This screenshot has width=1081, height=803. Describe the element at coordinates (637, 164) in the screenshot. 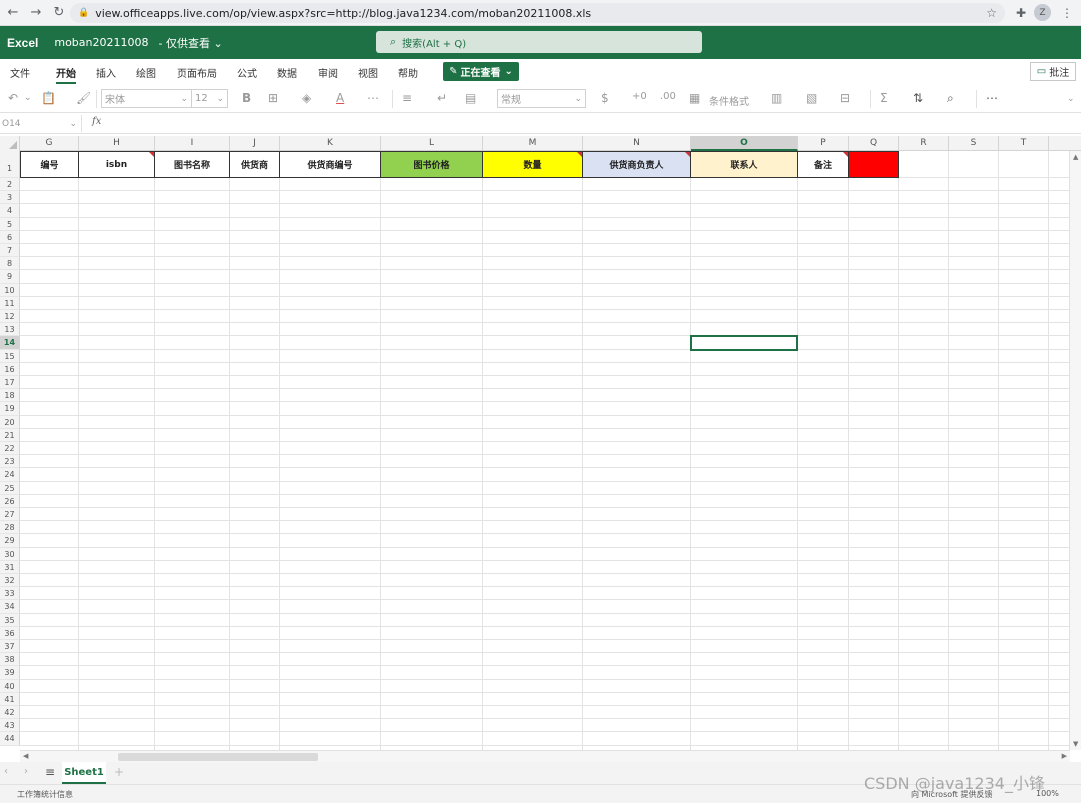

I see `header-cell-n: 供货商负责人` at that location.